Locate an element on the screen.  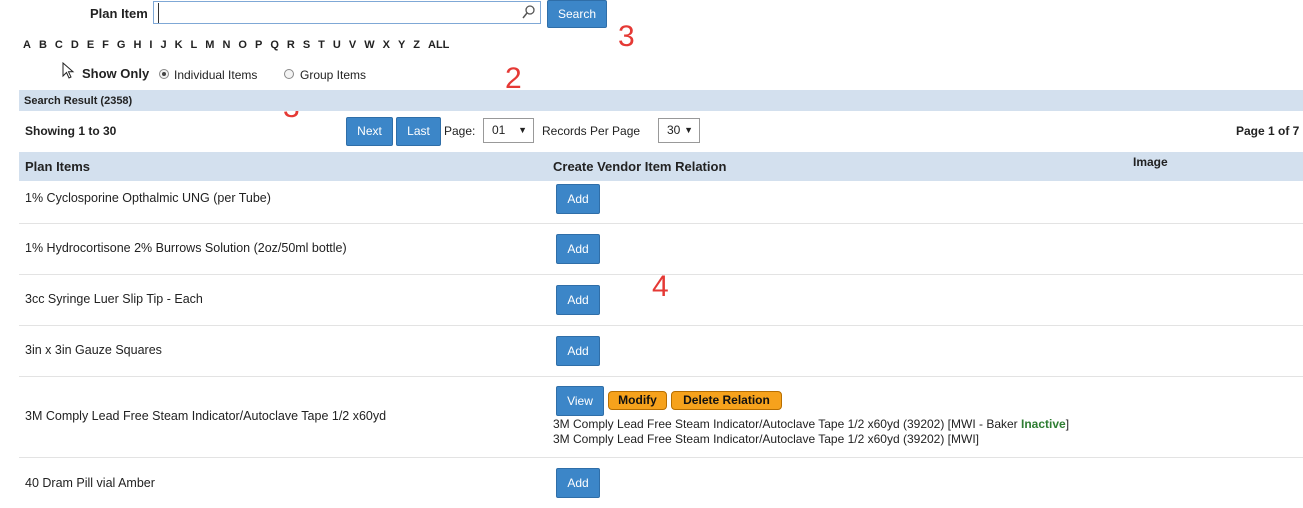
plan-item-input is located at coordinates (342, 13).